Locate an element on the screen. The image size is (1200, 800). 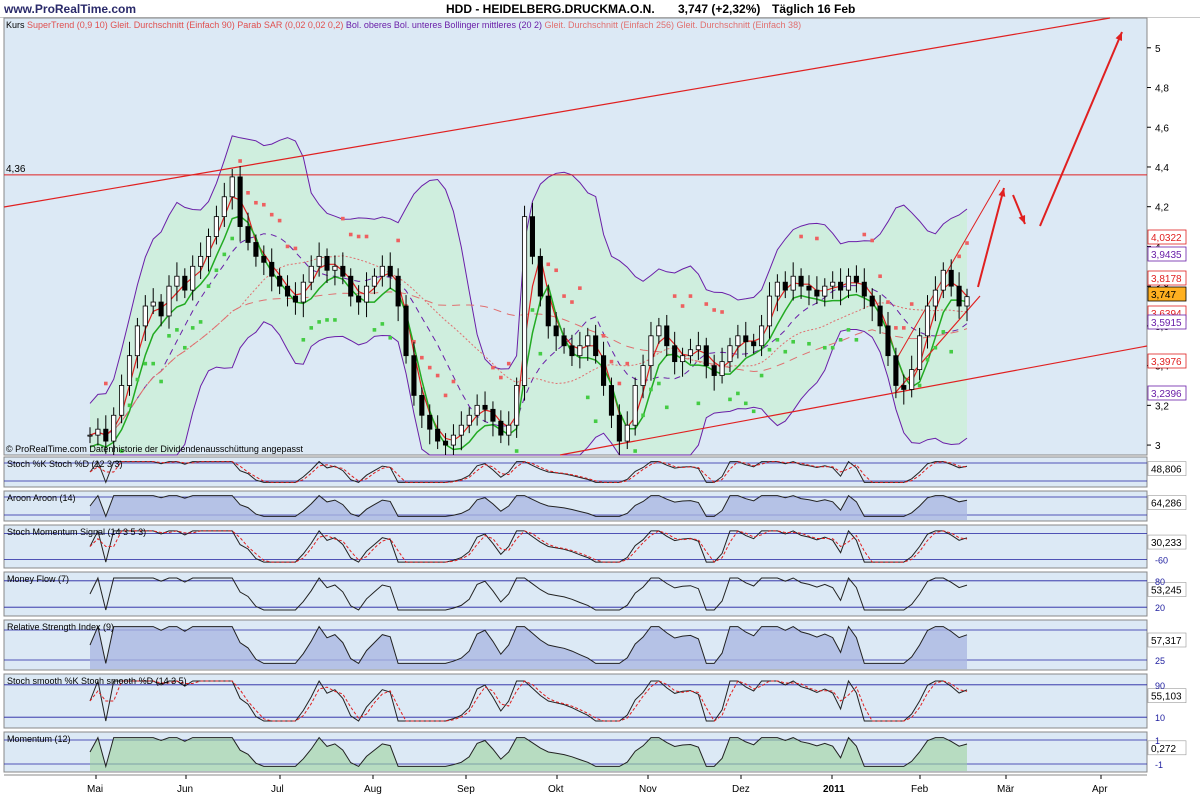
indicator-level-label: 25 is located at coordinates (1160, 661).